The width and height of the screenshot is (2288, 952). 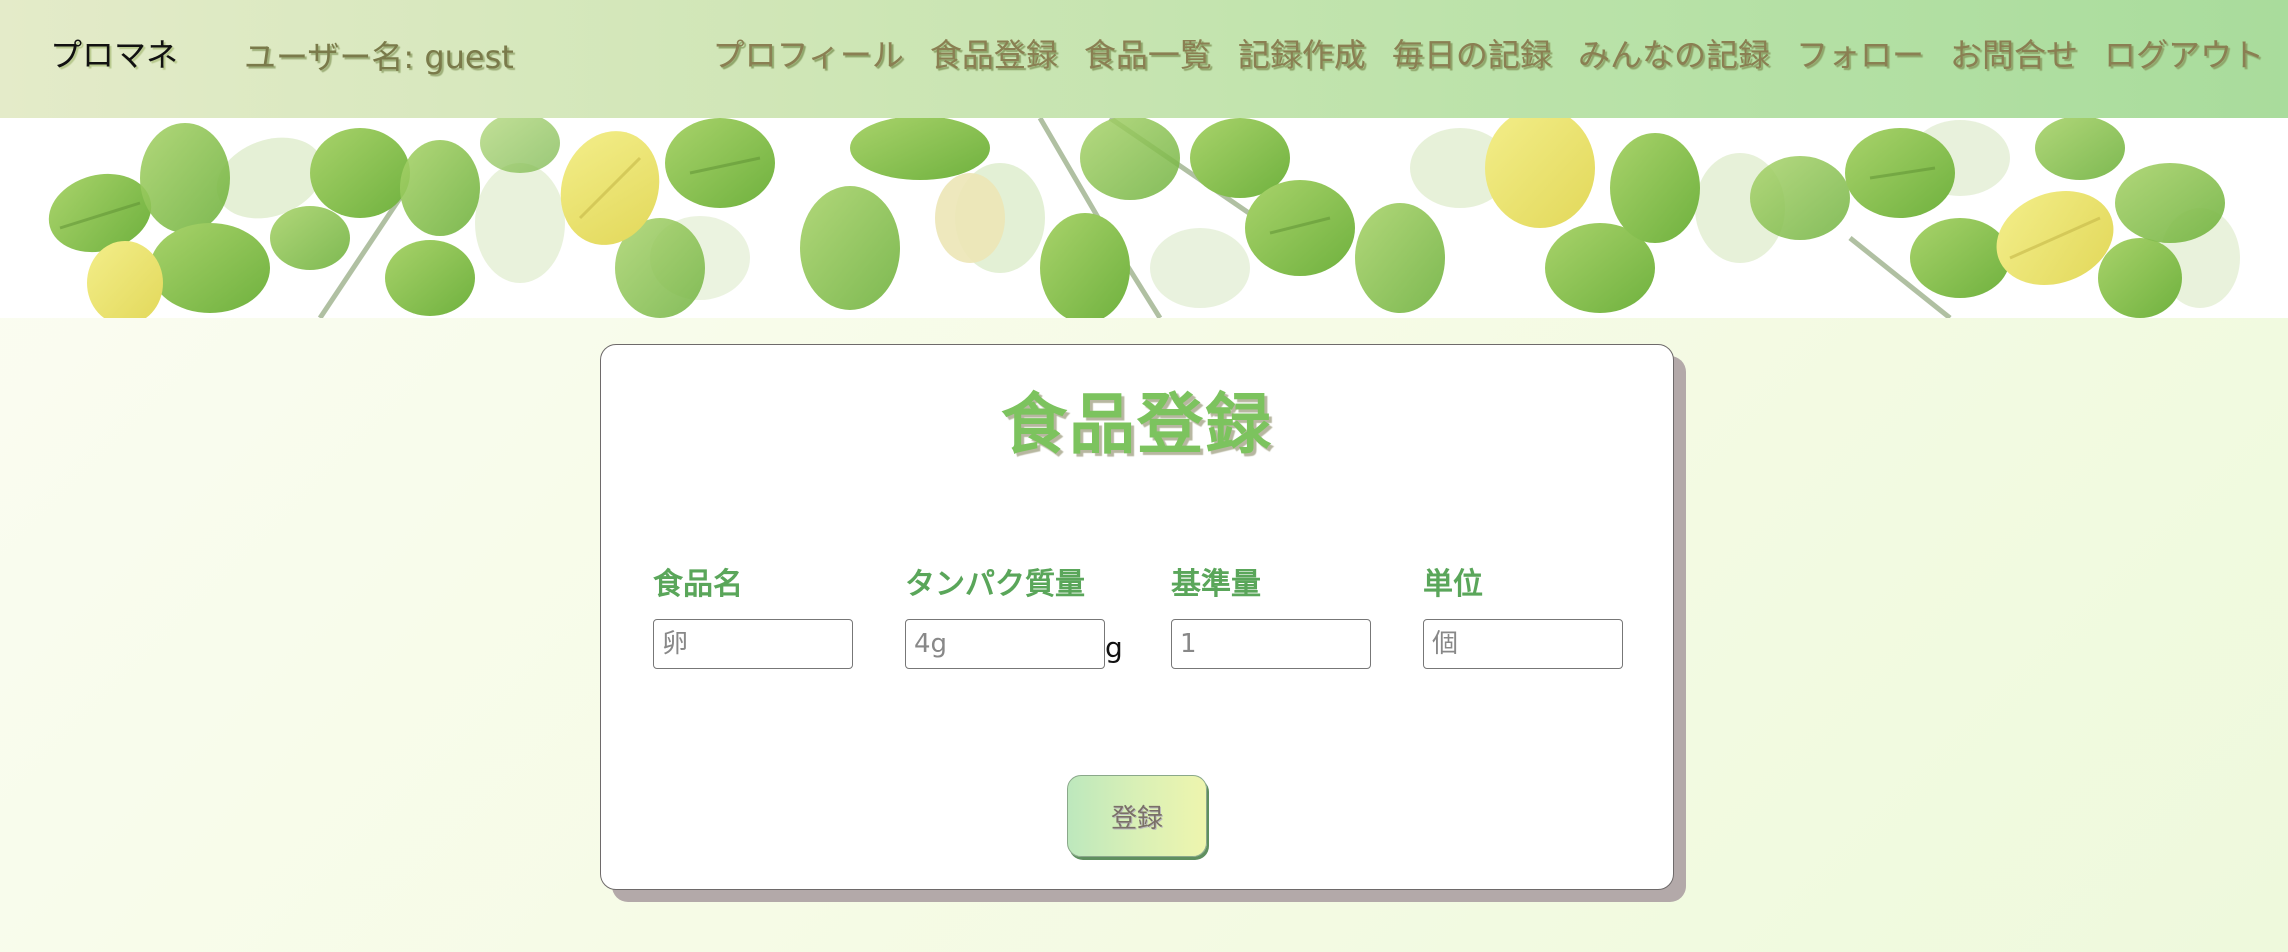 I want to click on page-title: 食品登録, so click(x=1137, y=424).